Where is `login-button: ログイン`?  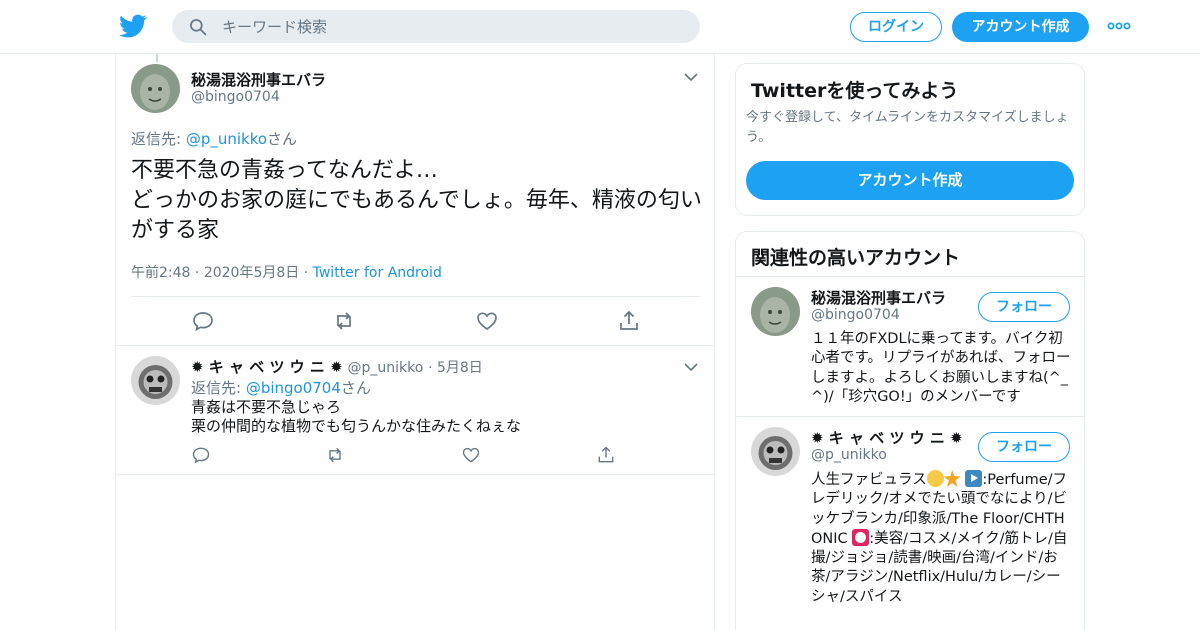 login-button: ログイン is located at coordinates (896, 27).